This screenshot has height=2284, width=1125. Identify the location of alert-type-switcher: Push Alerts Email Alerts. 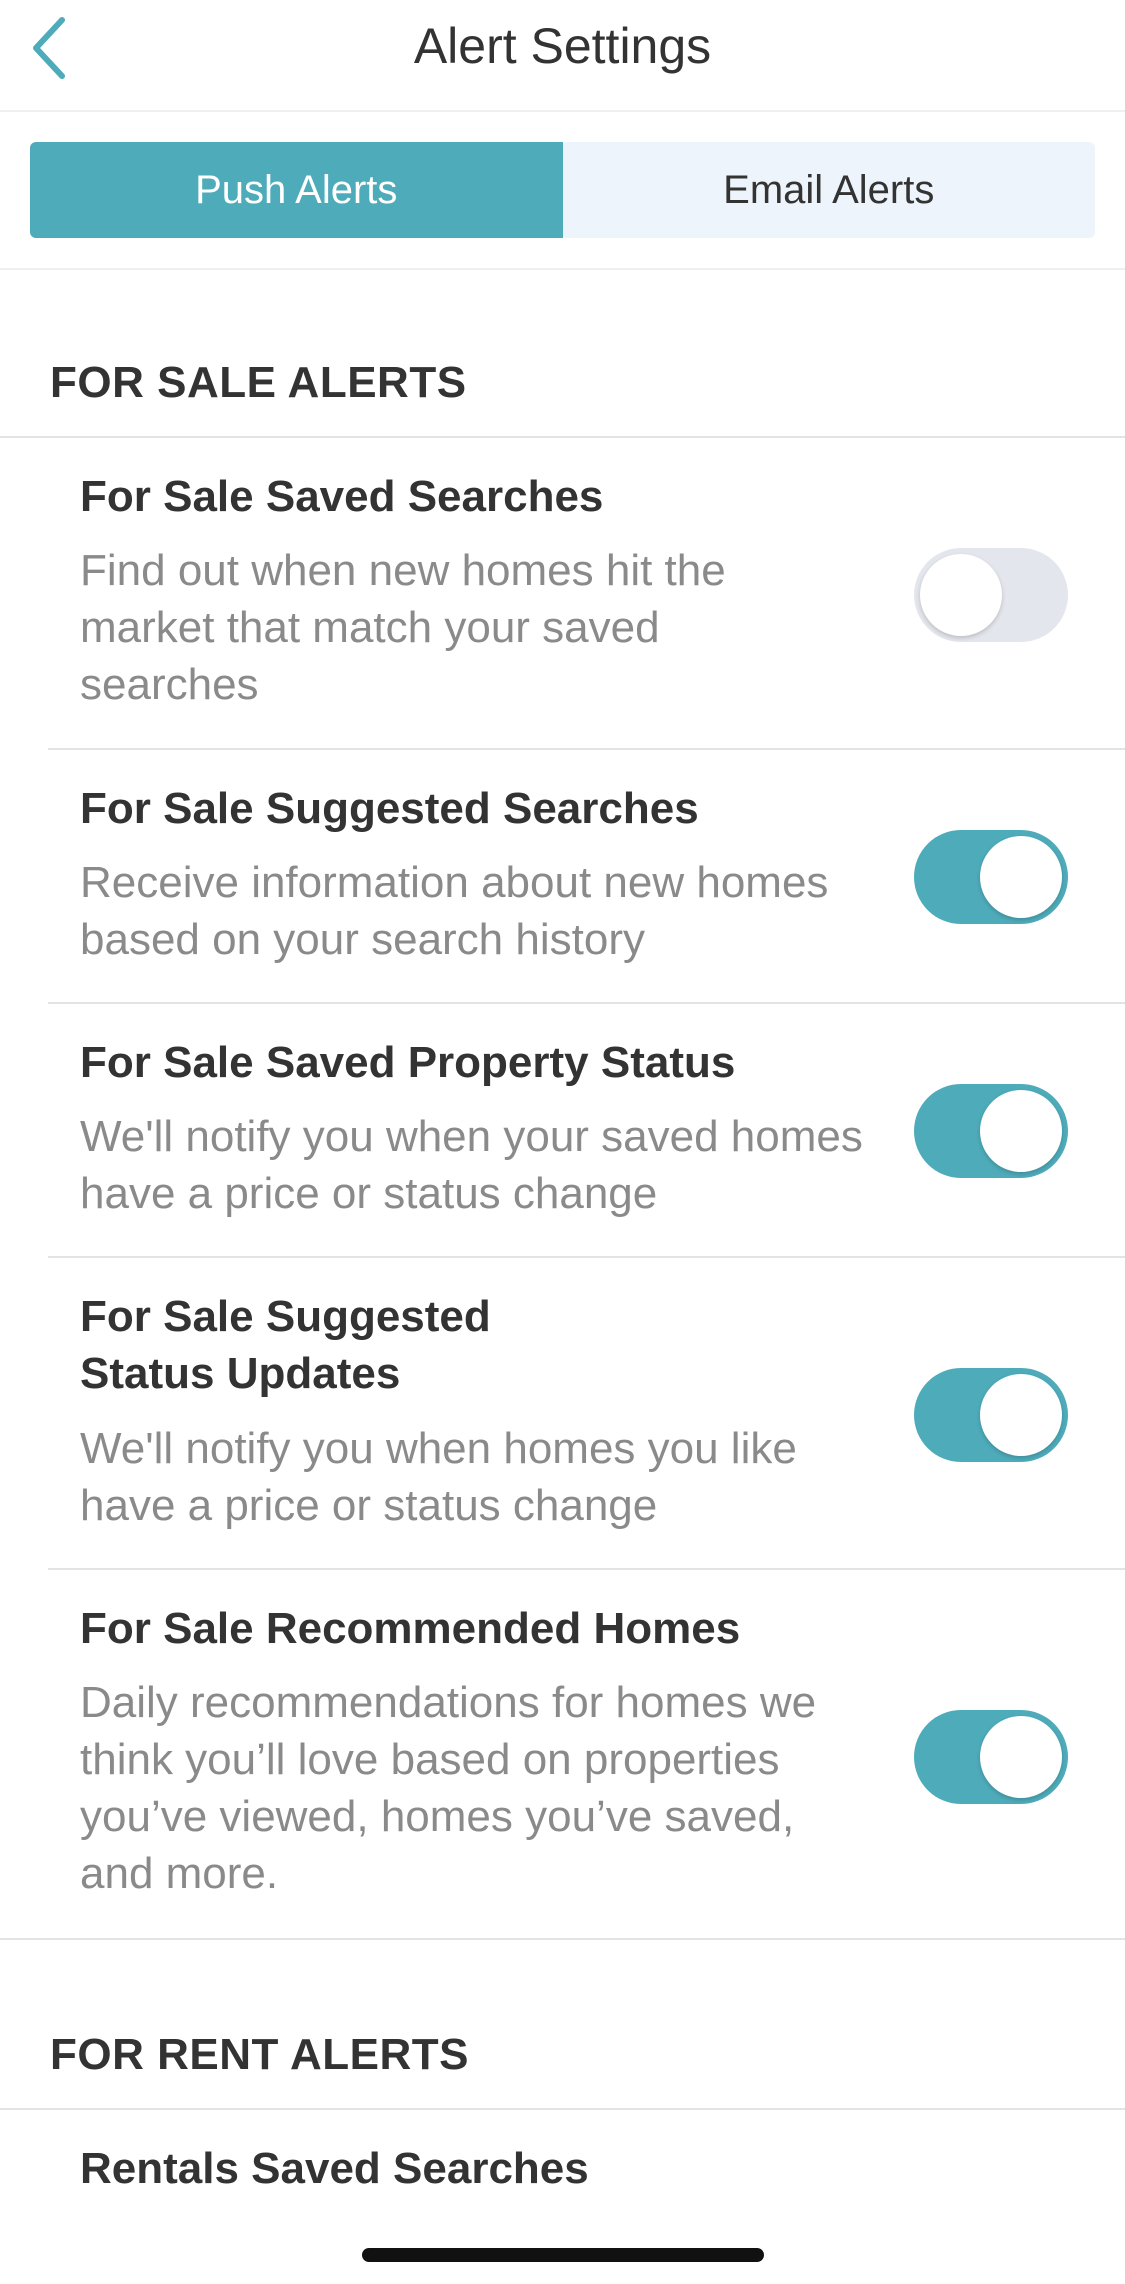
(562, 191).